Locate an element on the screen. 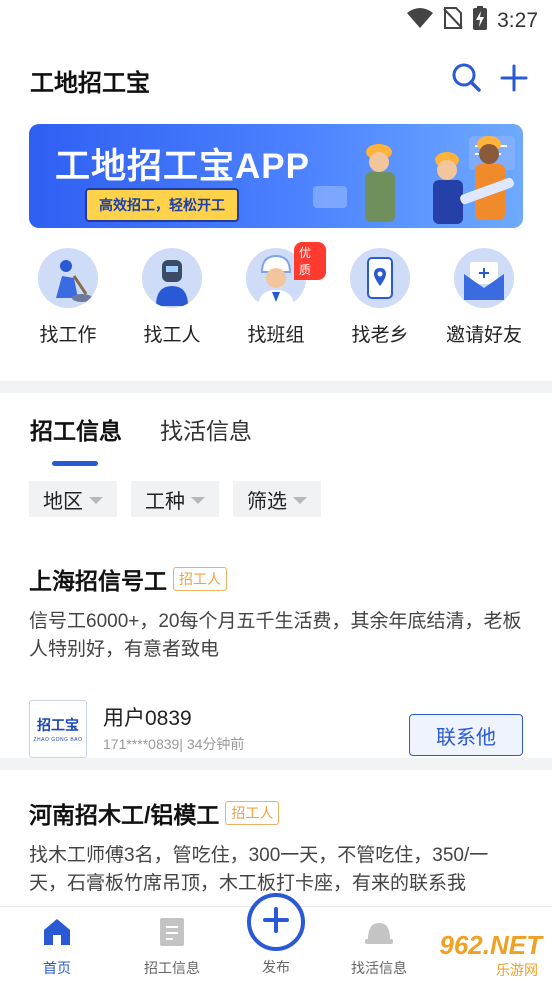 The image size is (552, 983). publish-button is located at coordinates (276, 922).